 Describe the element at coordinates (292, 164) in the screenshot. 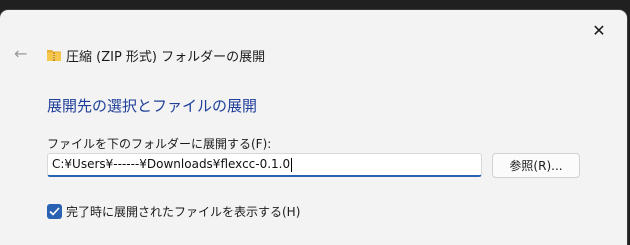

I see `text-caret` at that location.